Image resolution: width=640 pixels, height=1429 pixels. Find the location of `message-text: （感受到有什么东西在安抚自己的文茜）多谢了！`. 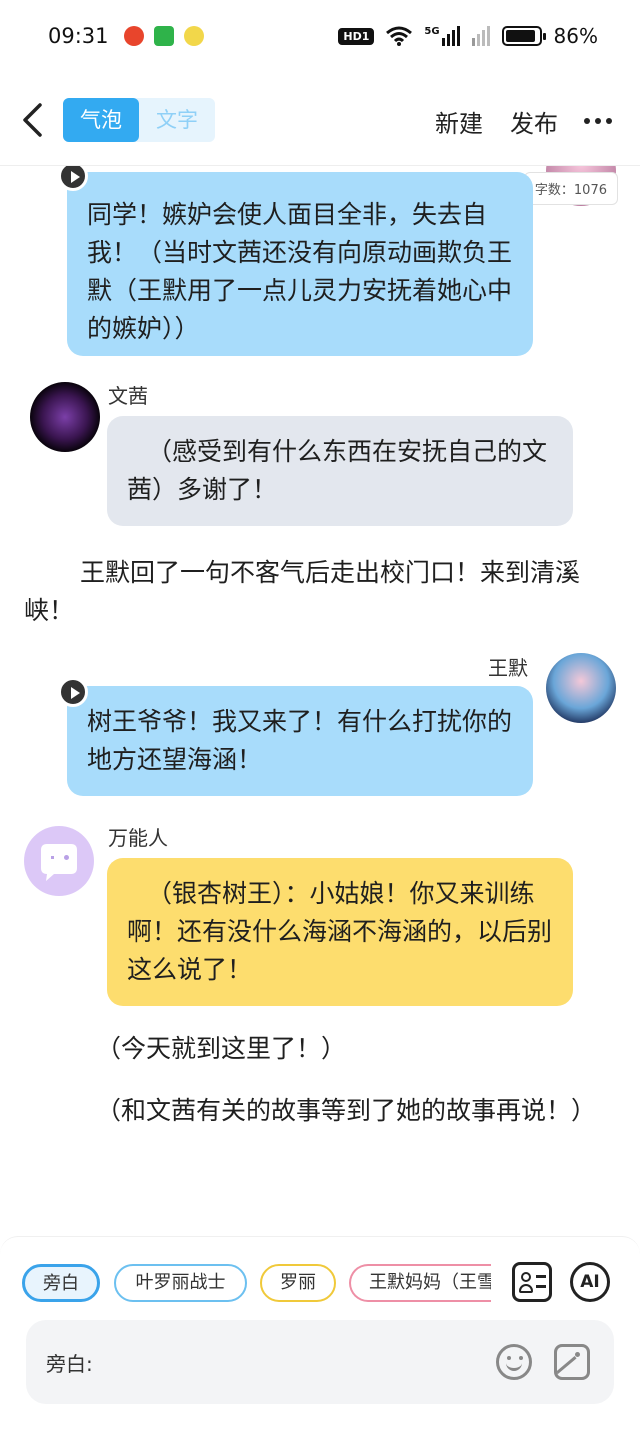

message-text: （感受到有什么东西在安抚自己的文茜）多谢了！ is located at coordinates (337, 470).